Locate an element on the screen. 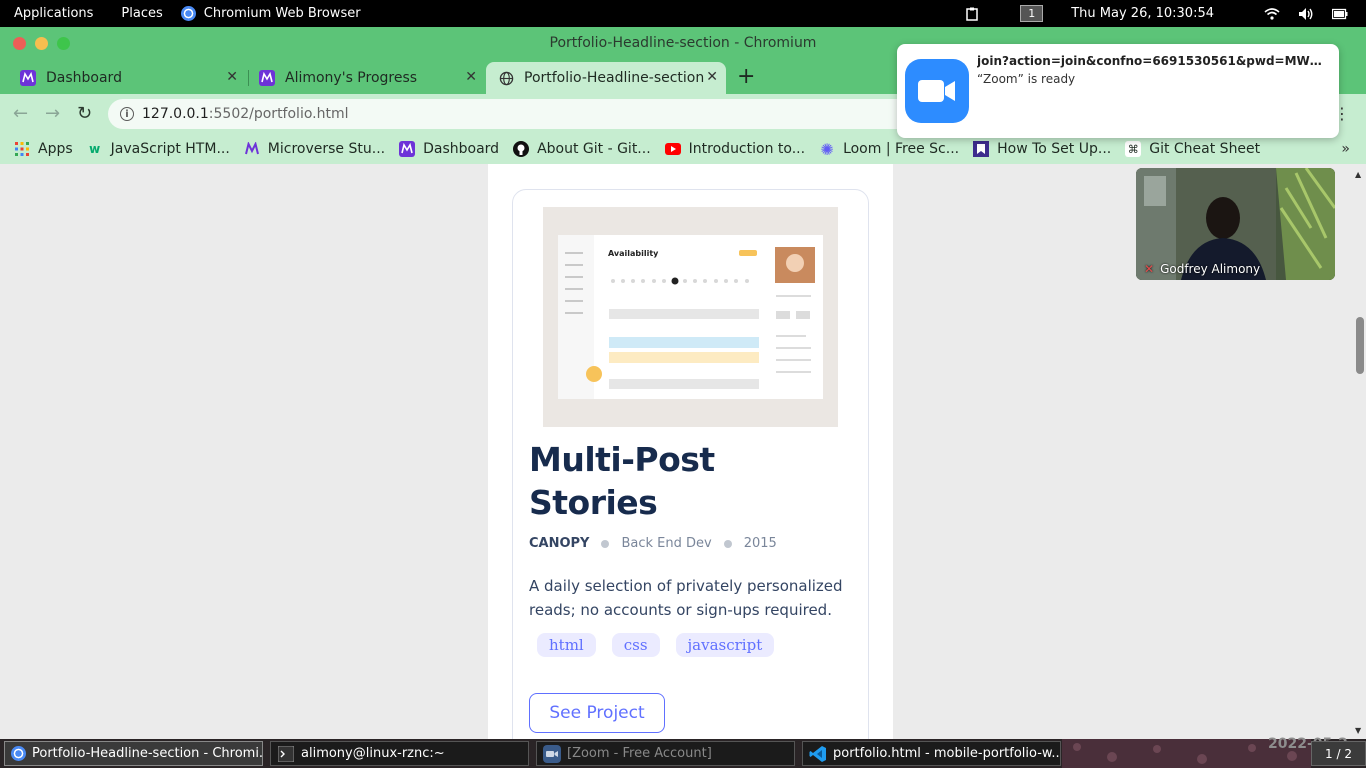 This screenshot has width=1366, height=768. tab-portfolio-headline: Portfolio-Headline-section ✕ is located at coordinates (606, 78).